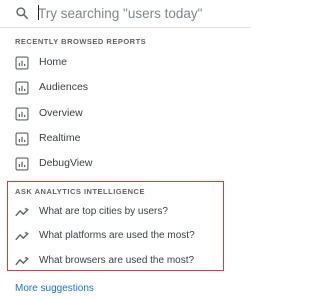 Image resolution: width=320 pixels, height=300 pixels. Describe the element at coordinates (125, 89) in the screenshot. I see `report-item-audiences: Audiences` at that location.